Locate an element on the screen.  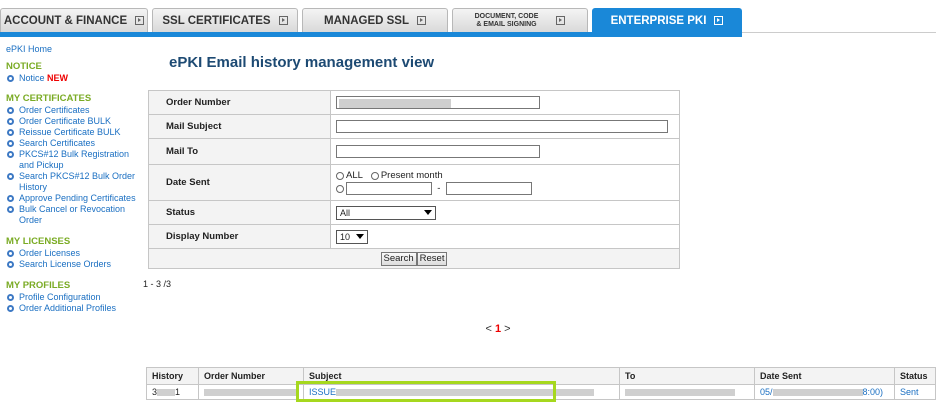
order-number-cell is located at coordinates (251, 392).